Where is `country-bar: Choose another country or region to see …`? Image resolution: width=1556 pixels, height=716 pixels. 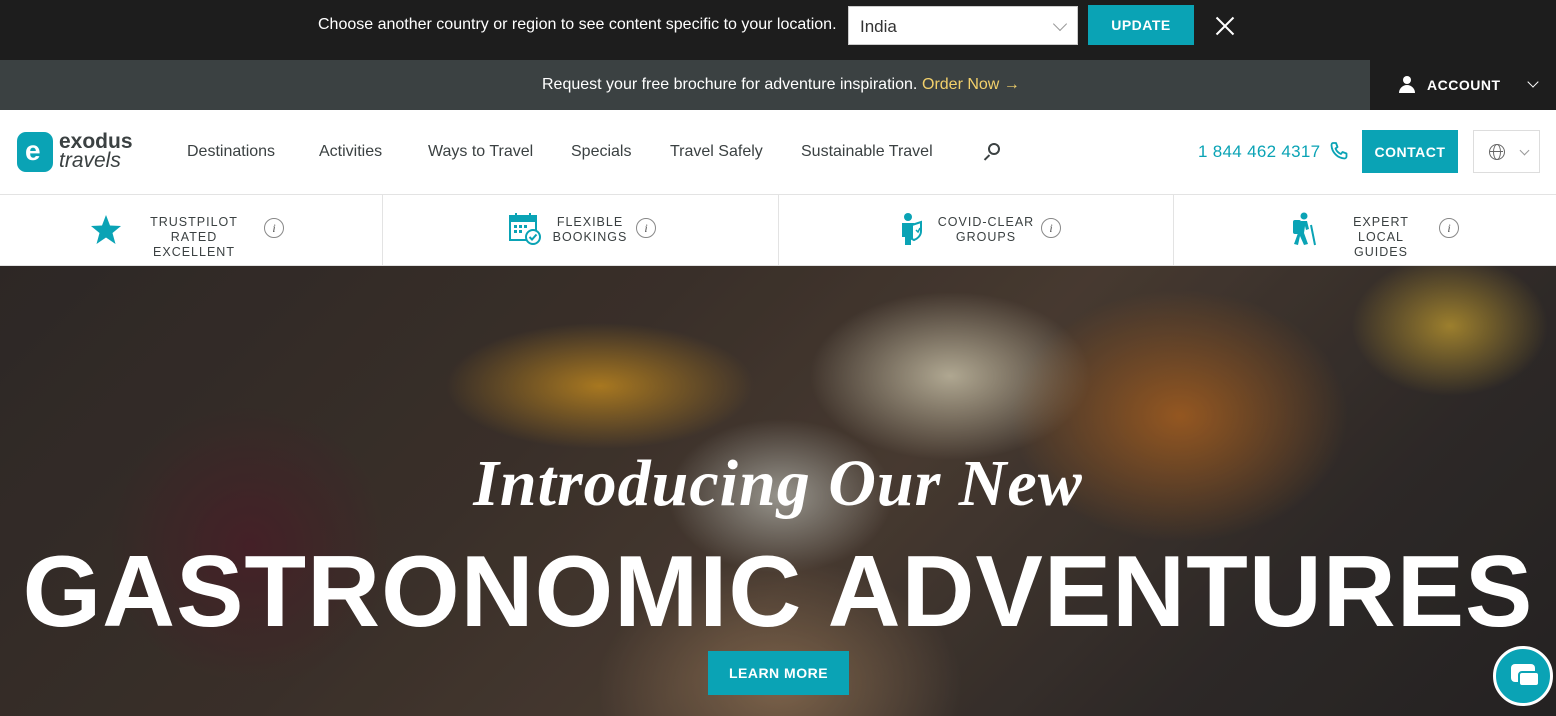
country-bar: Choose another country or region to see … is located at coordinates (778, 30).